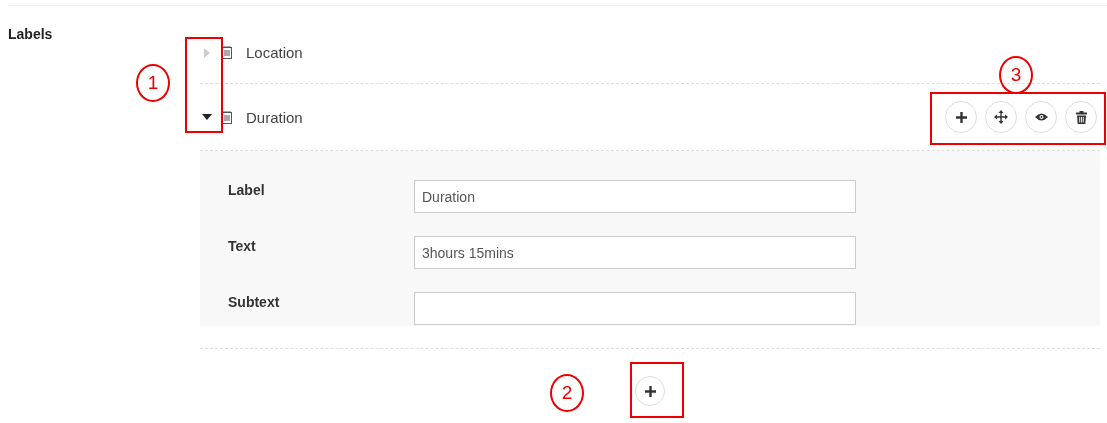  What do you see at coordinates (567, 393) in the screenshot?
I see `callout-number: 2` at bounding box center [567, 393].